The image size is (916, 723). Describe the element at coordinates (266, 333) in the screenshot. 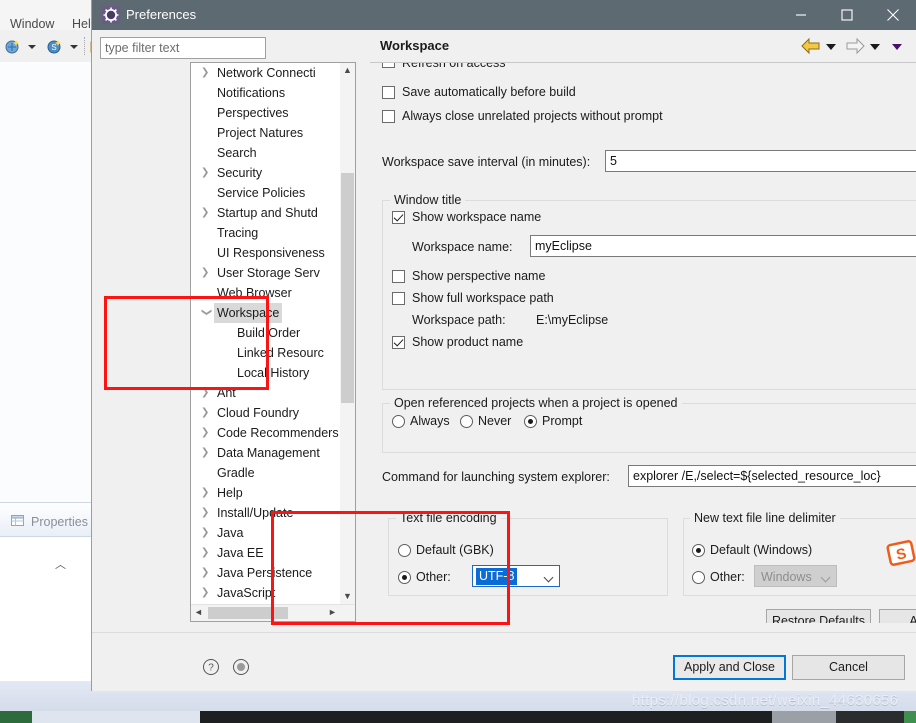

I see `tree-item: Build Order` at that location.